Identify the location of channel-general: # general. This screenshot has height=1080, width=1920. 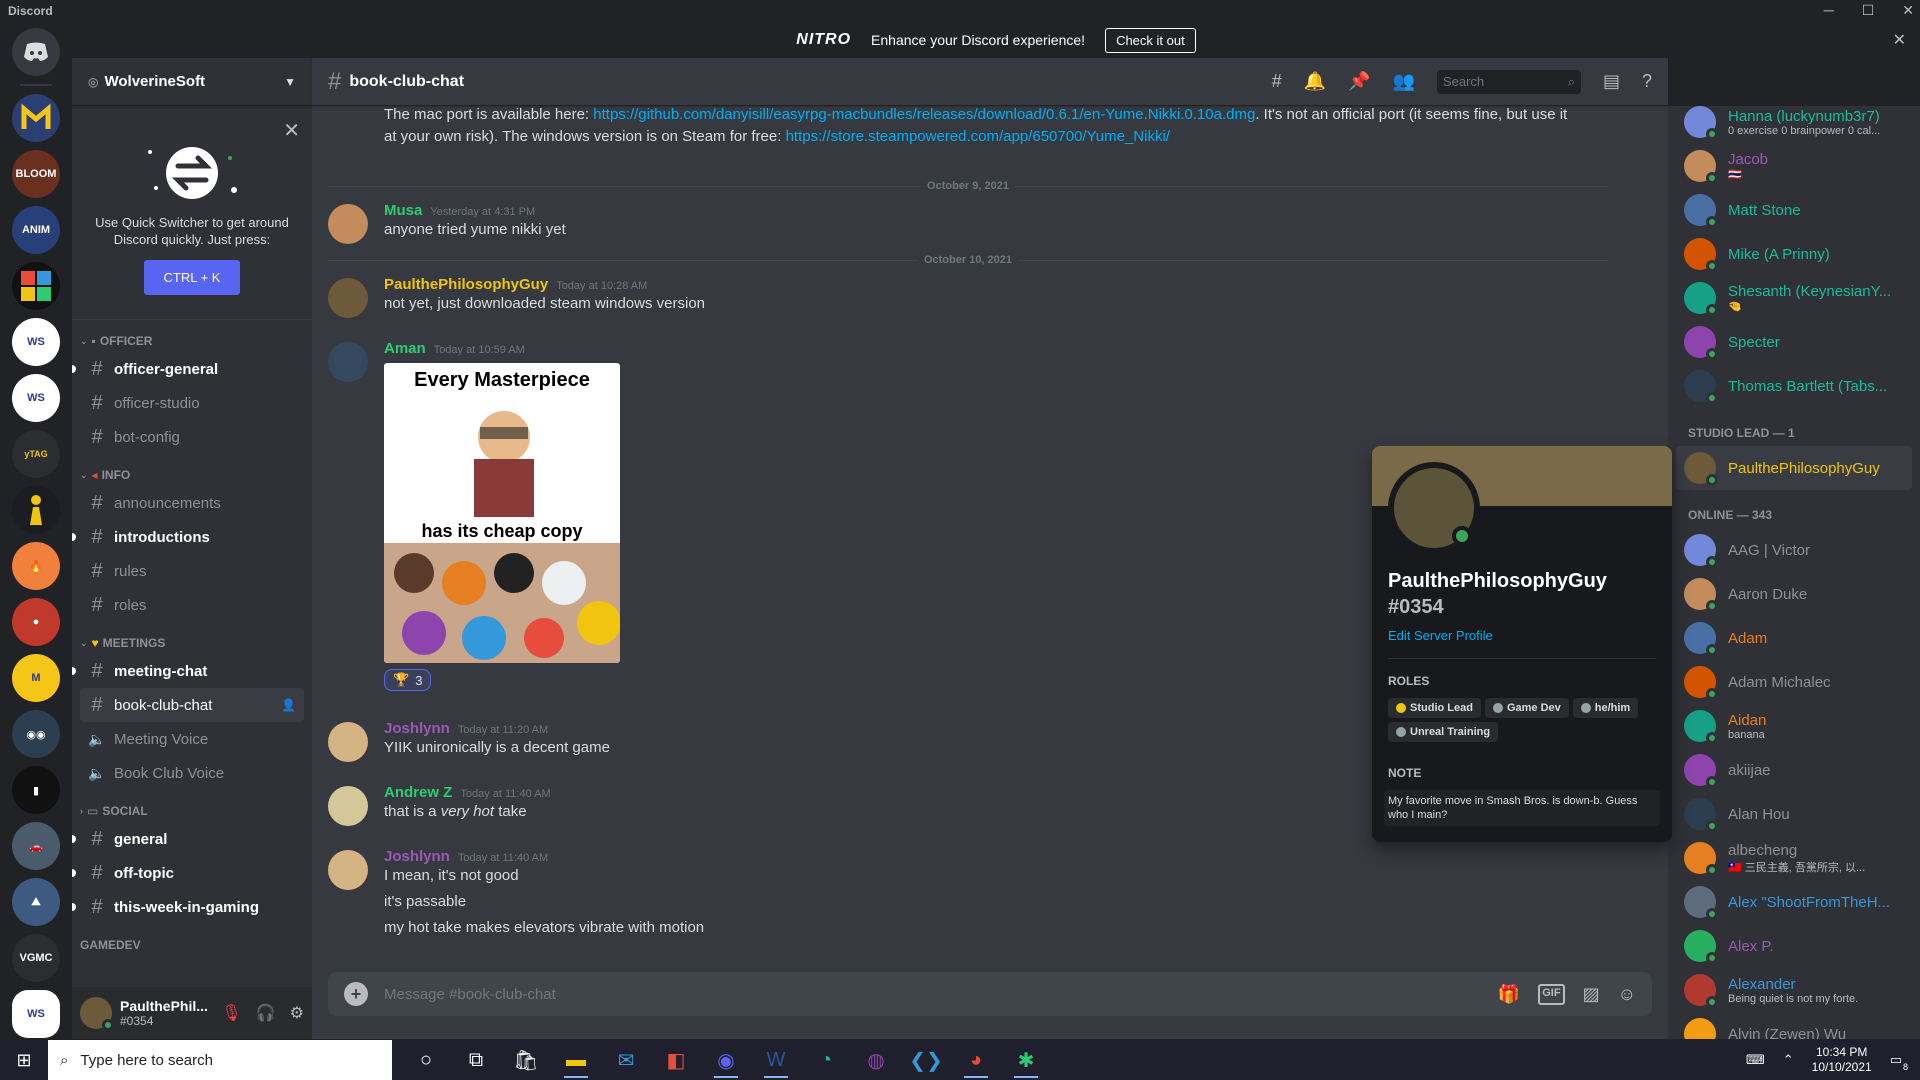
(188, 839).